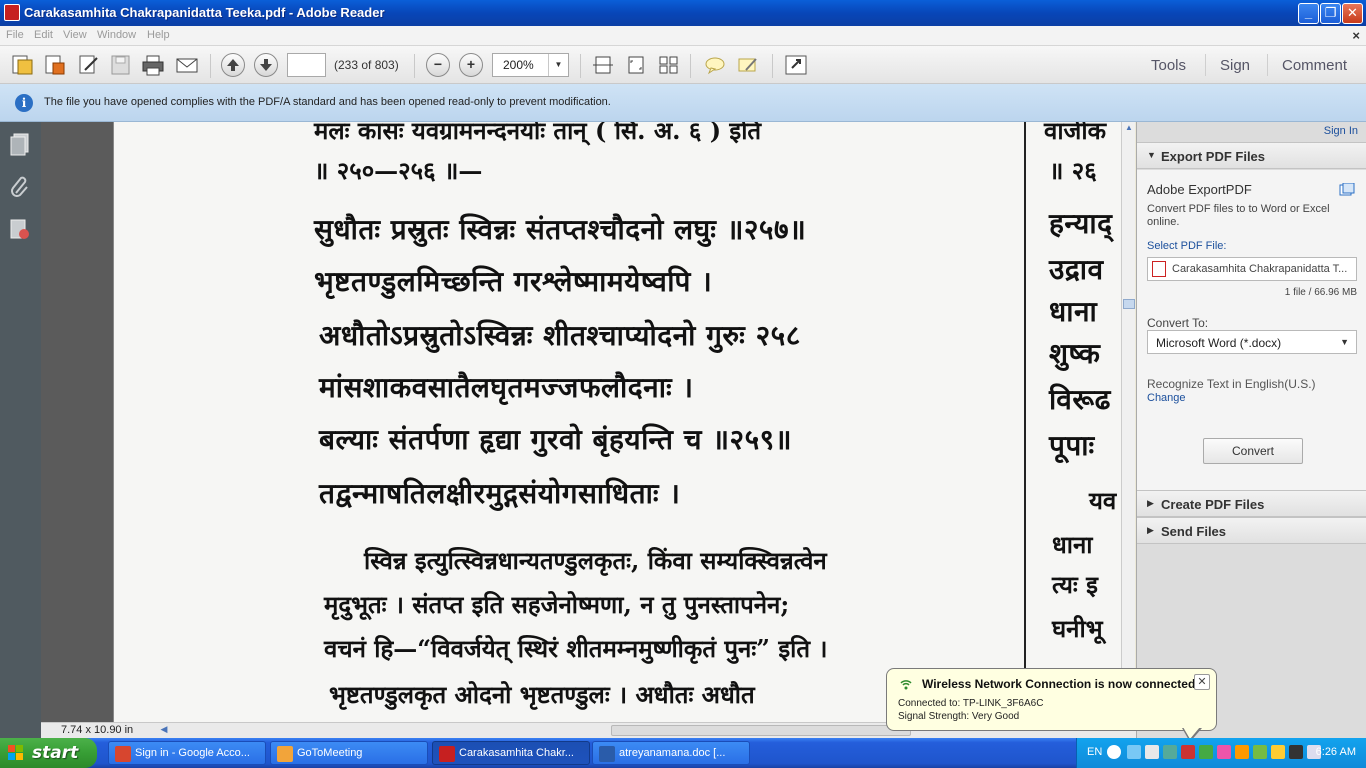 Image resolution: width=1366 pixels, height=768 pixels. I want to click on create-pdf-icon, so click(22, 65).